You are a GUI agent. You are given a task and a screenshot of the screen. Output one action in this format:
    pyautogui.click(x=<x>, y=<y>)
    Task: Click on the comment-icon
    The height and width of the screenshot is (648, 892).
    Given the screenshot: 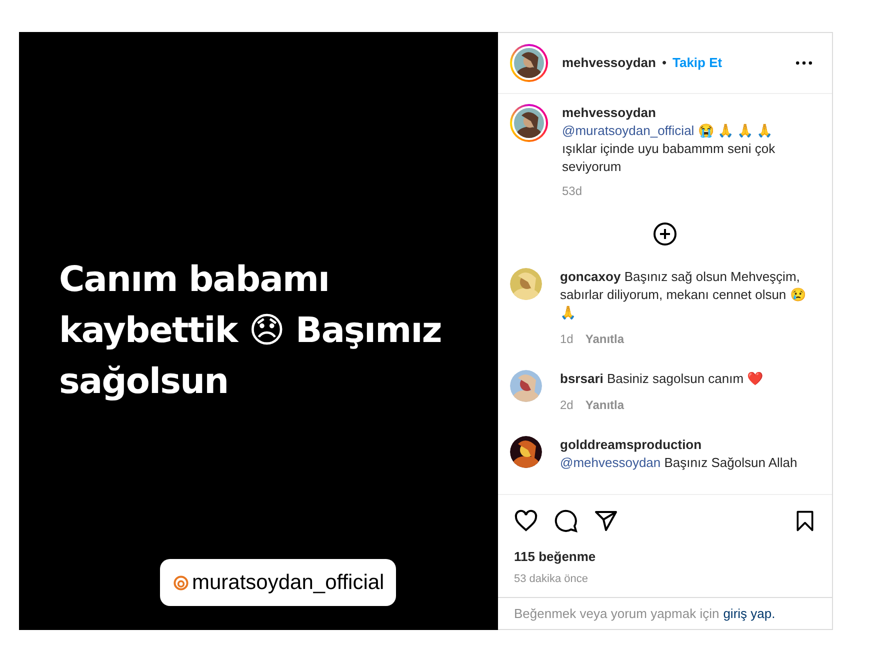 What is the action you would take?
    pyautogui.click(x=566, y=521)
    